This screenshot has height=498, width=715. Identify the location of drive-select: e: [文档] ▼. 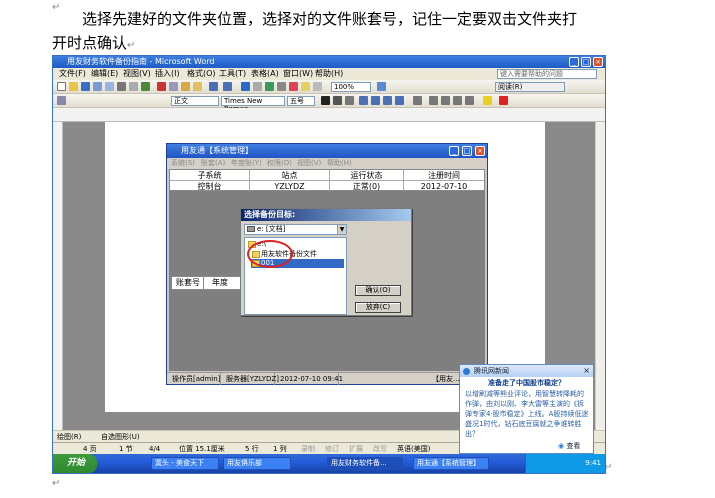
(295, 229).